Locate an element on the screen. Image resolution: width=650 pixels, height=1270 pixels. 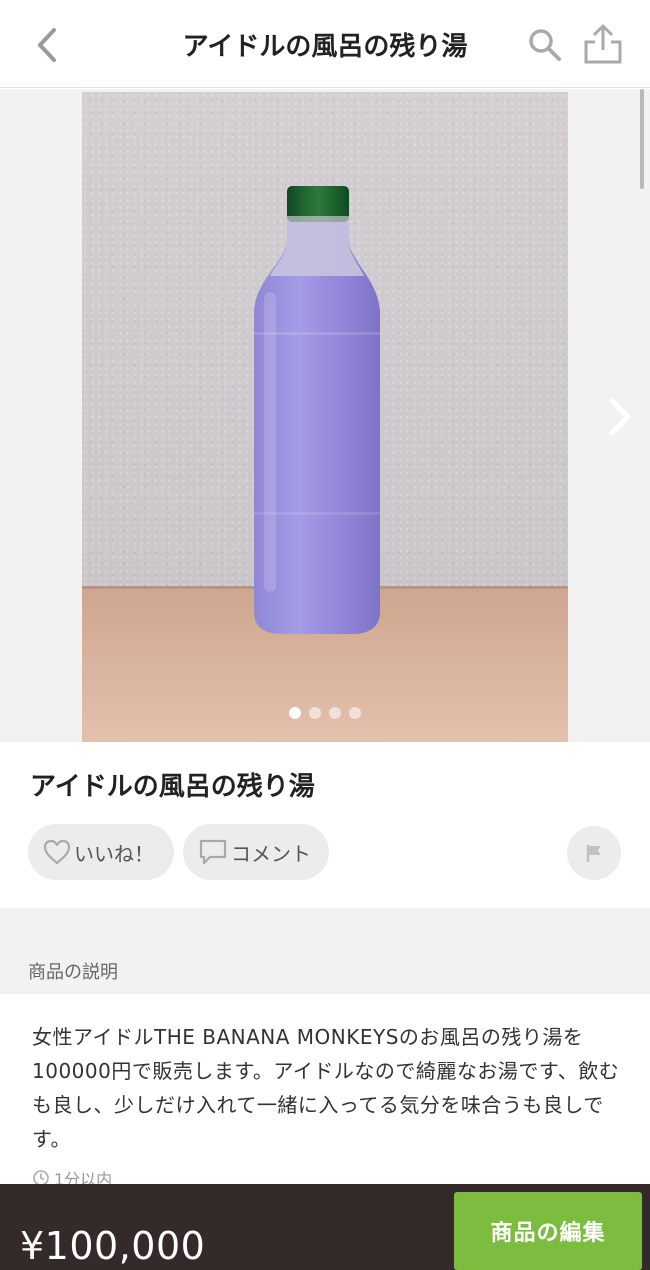
comment-label: コメント is located at coordinates (271, 853).